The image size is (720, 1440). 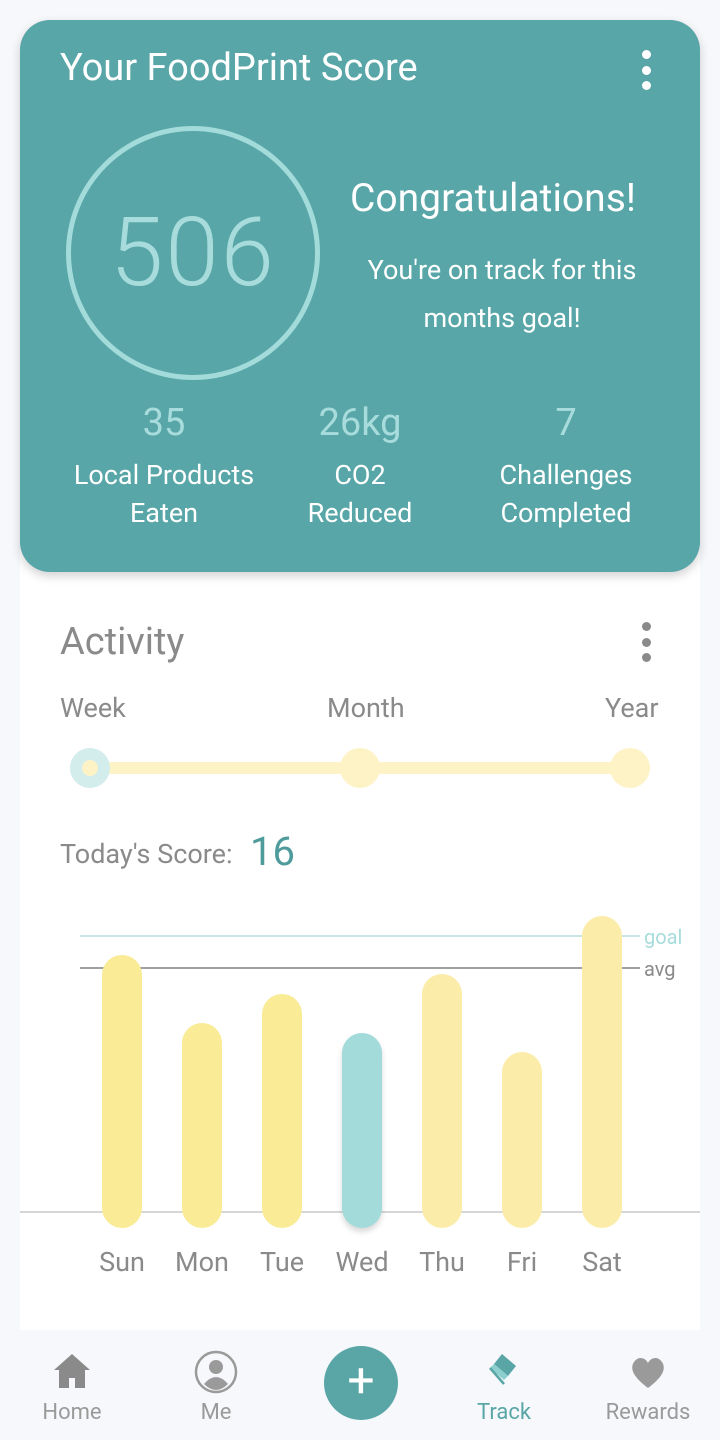 I want to click on bar-sun, so click(x=122, y=1091).